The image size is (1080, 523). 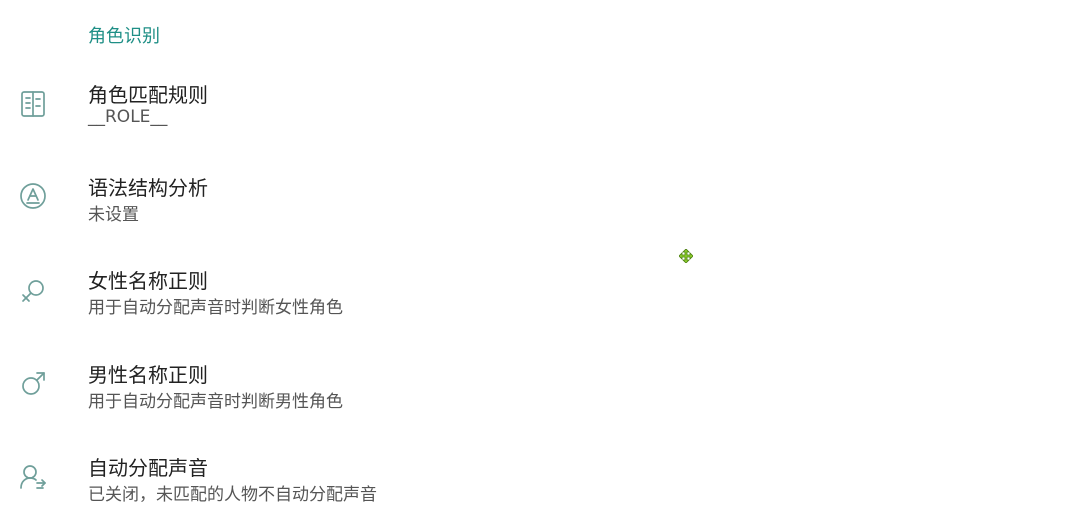 What do you see at coordinates (232, 495) in the screenshot?
I see `pref-summary: 已关闭，未匹配的人物不自动分配声音` at bounding box center [232, 495].